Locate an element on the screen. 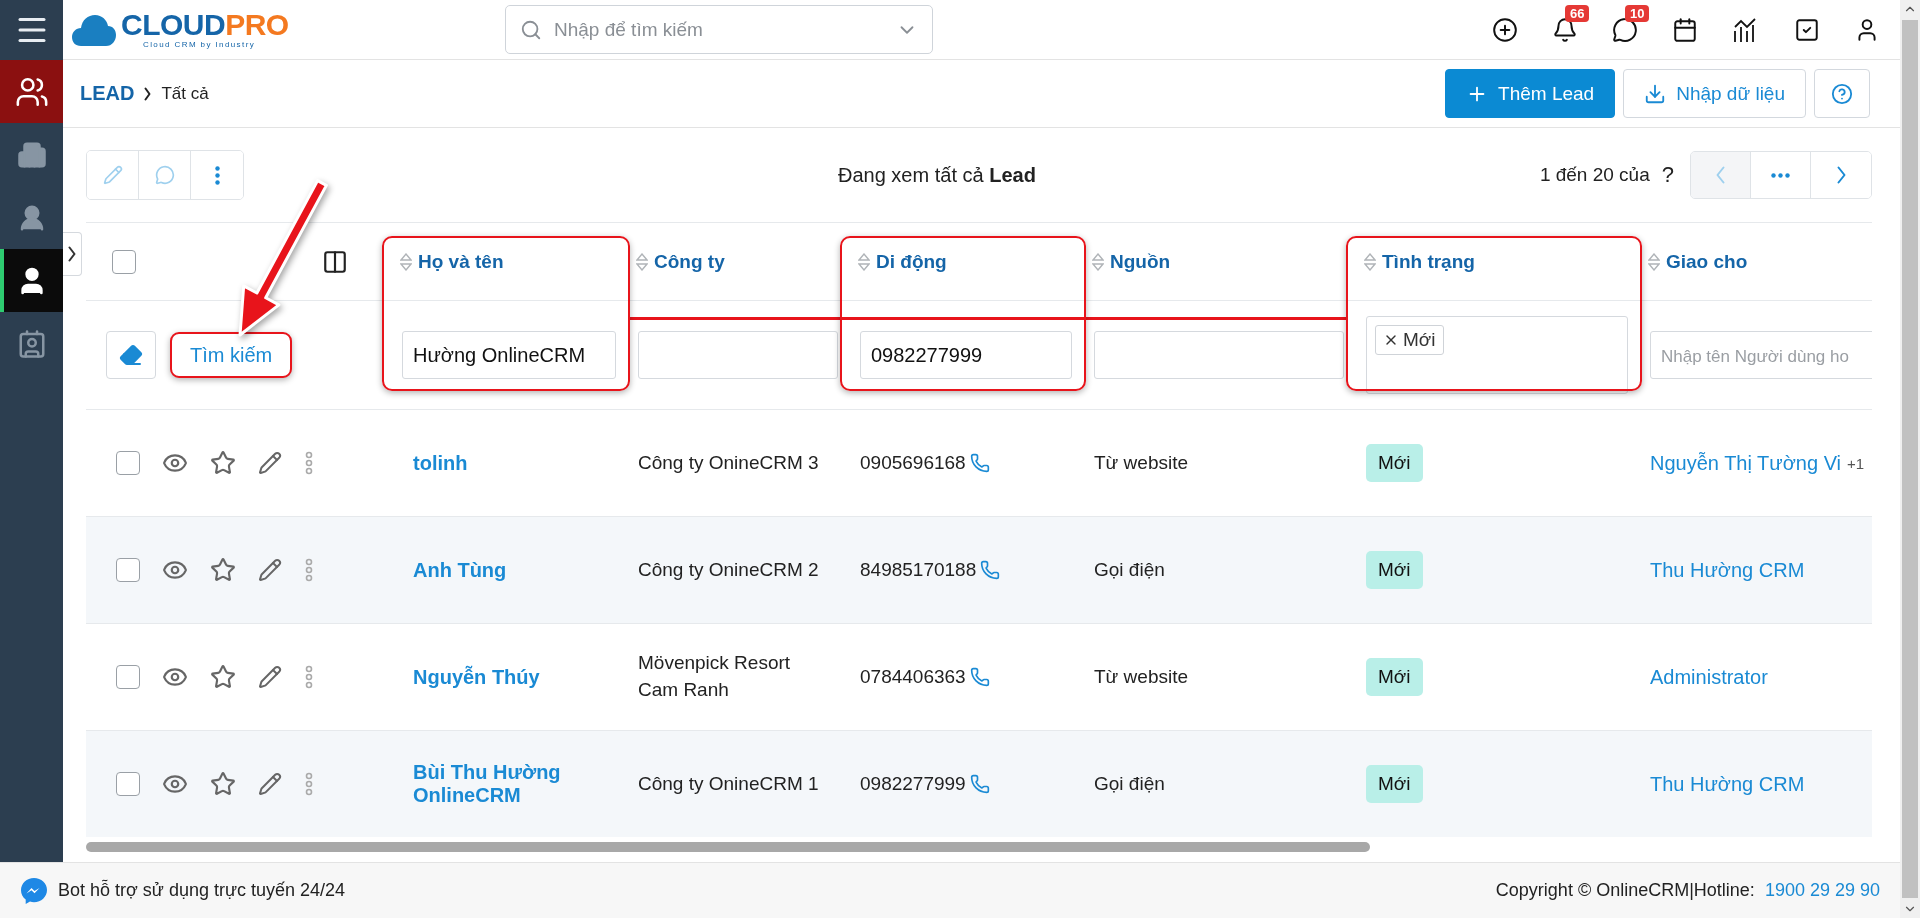 Image resolution: width=1920 pixels, height=918 pixels. download-icon is located at coordinates (1655, 93).